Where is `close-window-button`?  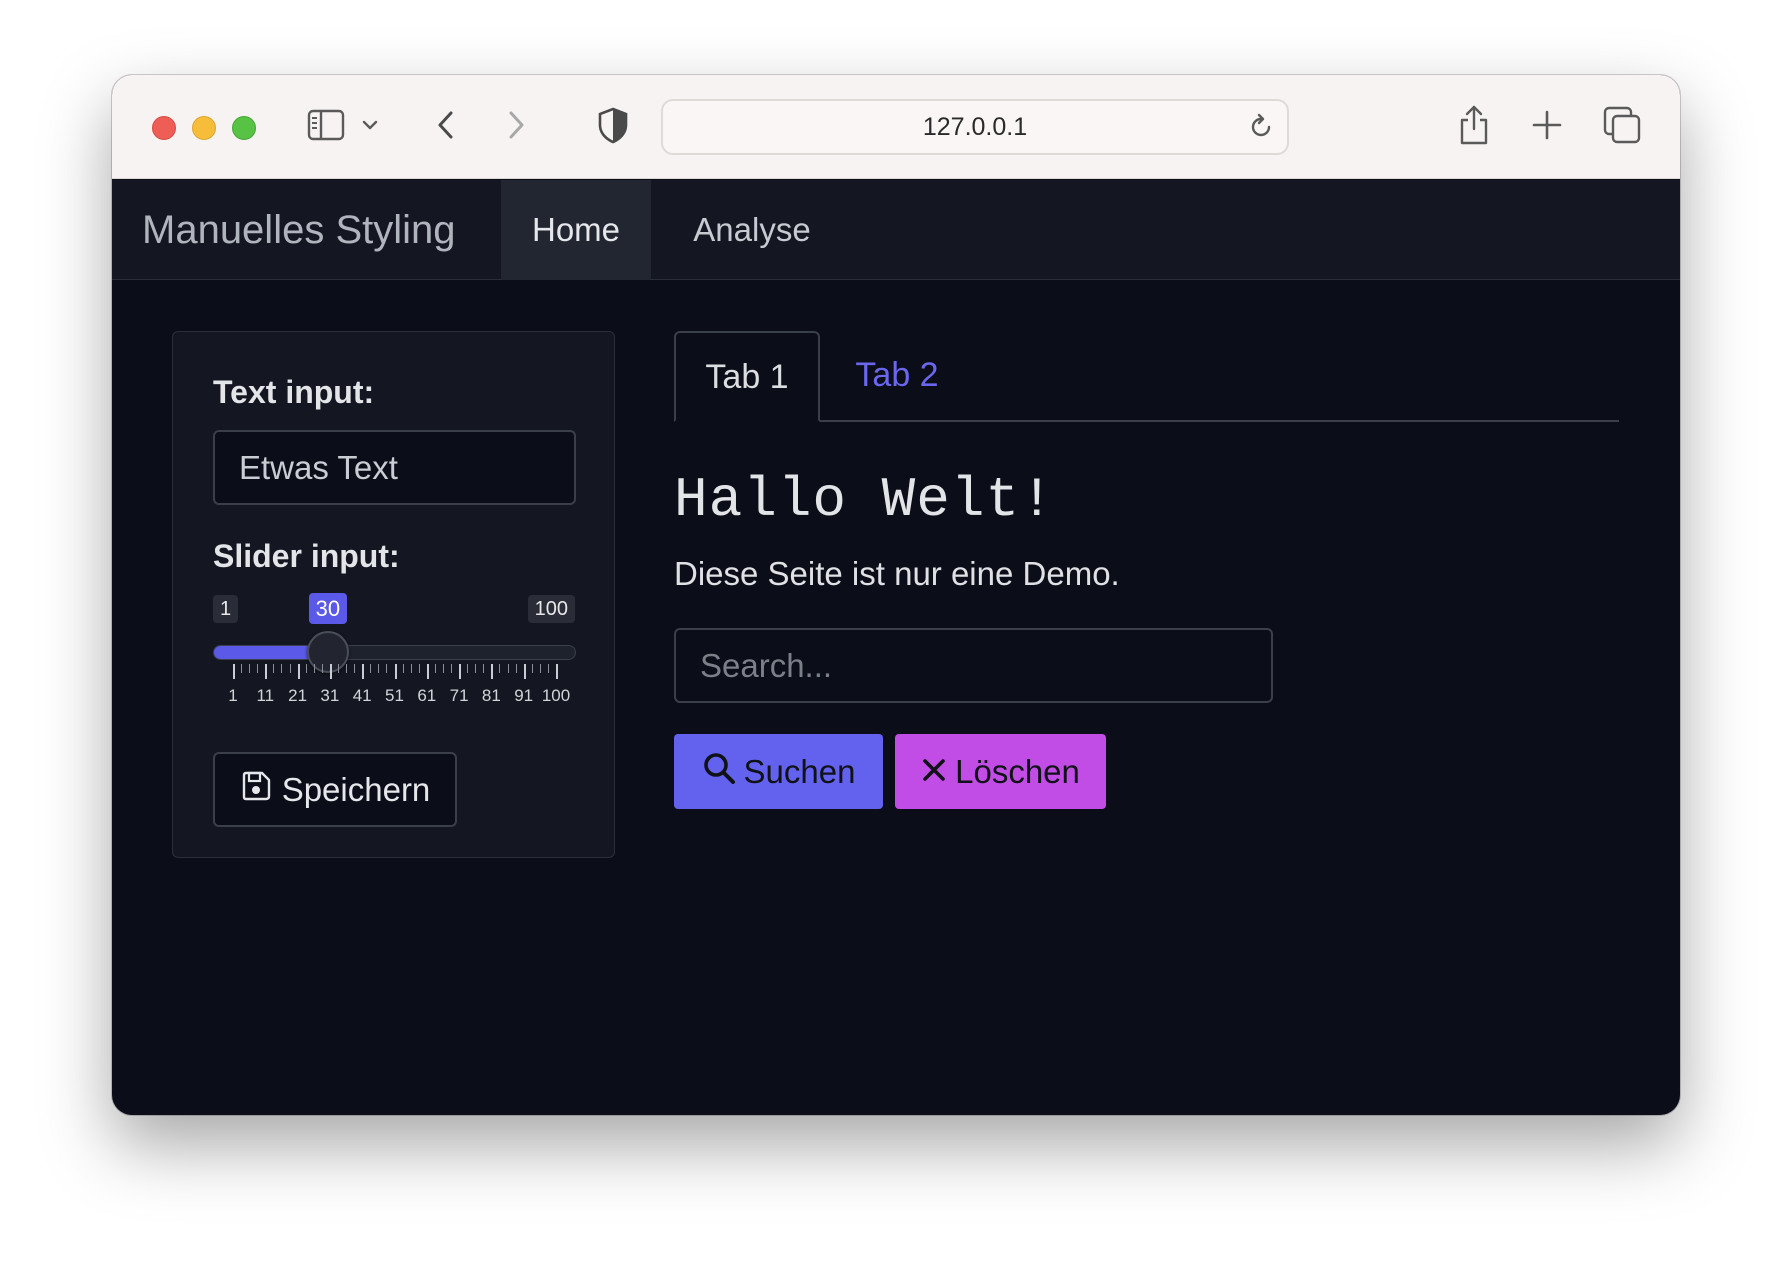 close-window-button is located at coordinates (164, 128).